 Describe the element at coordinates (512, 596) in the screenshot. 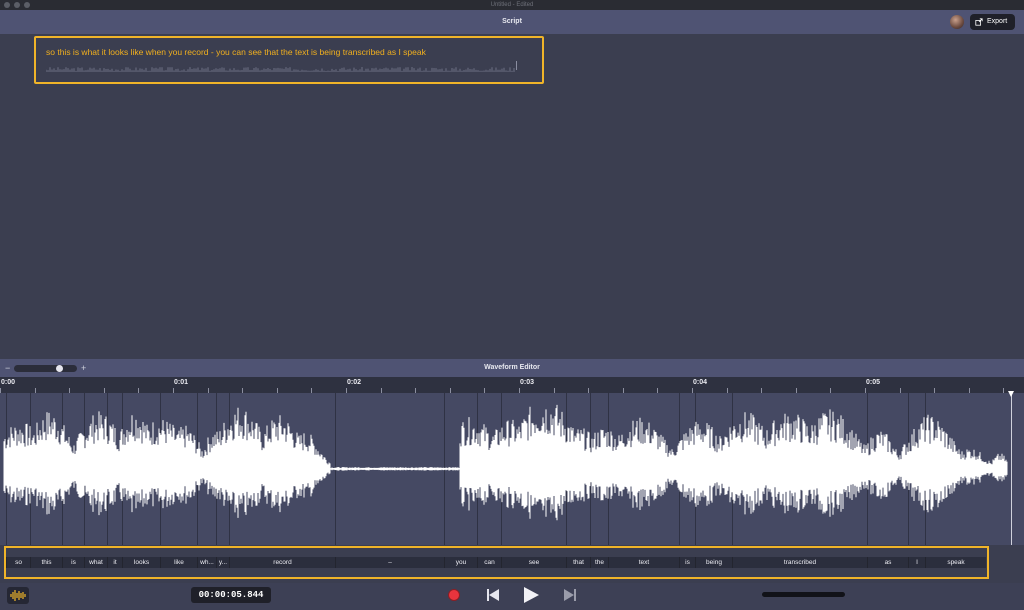

I see `transport-bar` at that location.